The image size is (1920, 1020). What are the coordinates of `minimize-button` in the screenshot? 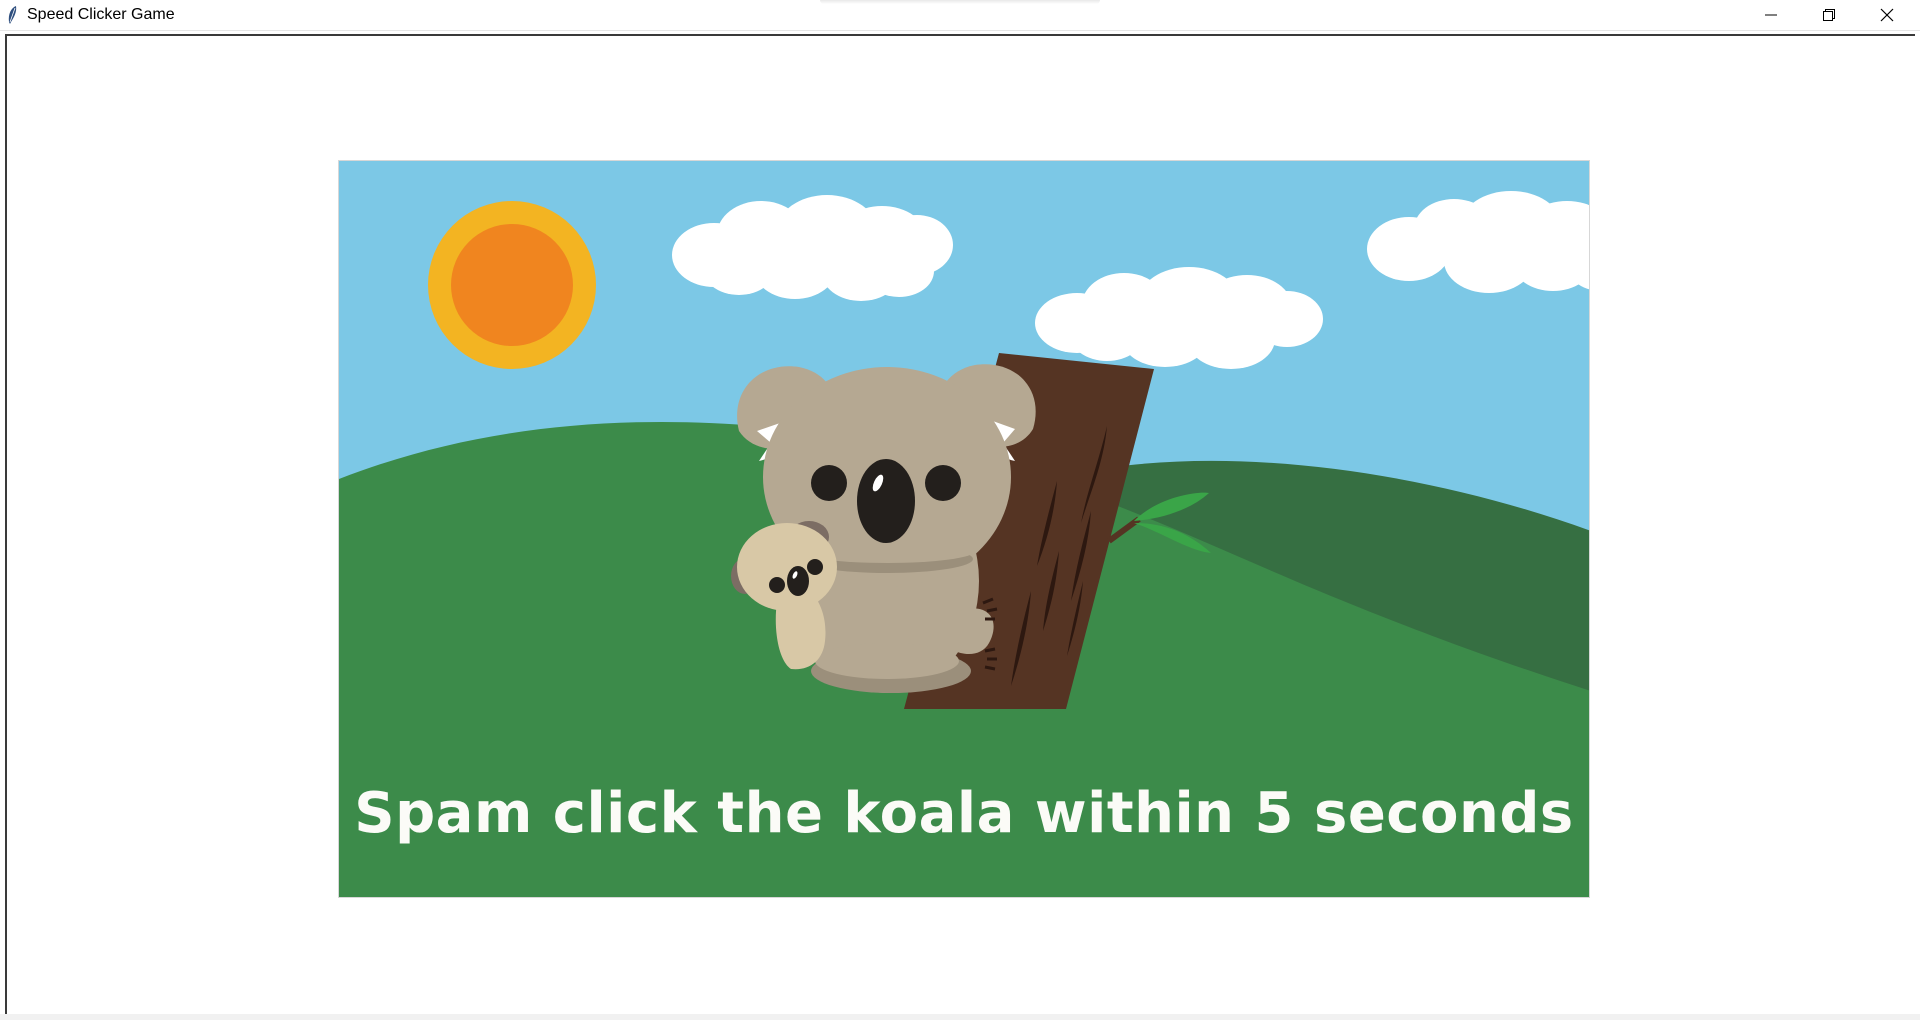 It's located at (1771, 15).